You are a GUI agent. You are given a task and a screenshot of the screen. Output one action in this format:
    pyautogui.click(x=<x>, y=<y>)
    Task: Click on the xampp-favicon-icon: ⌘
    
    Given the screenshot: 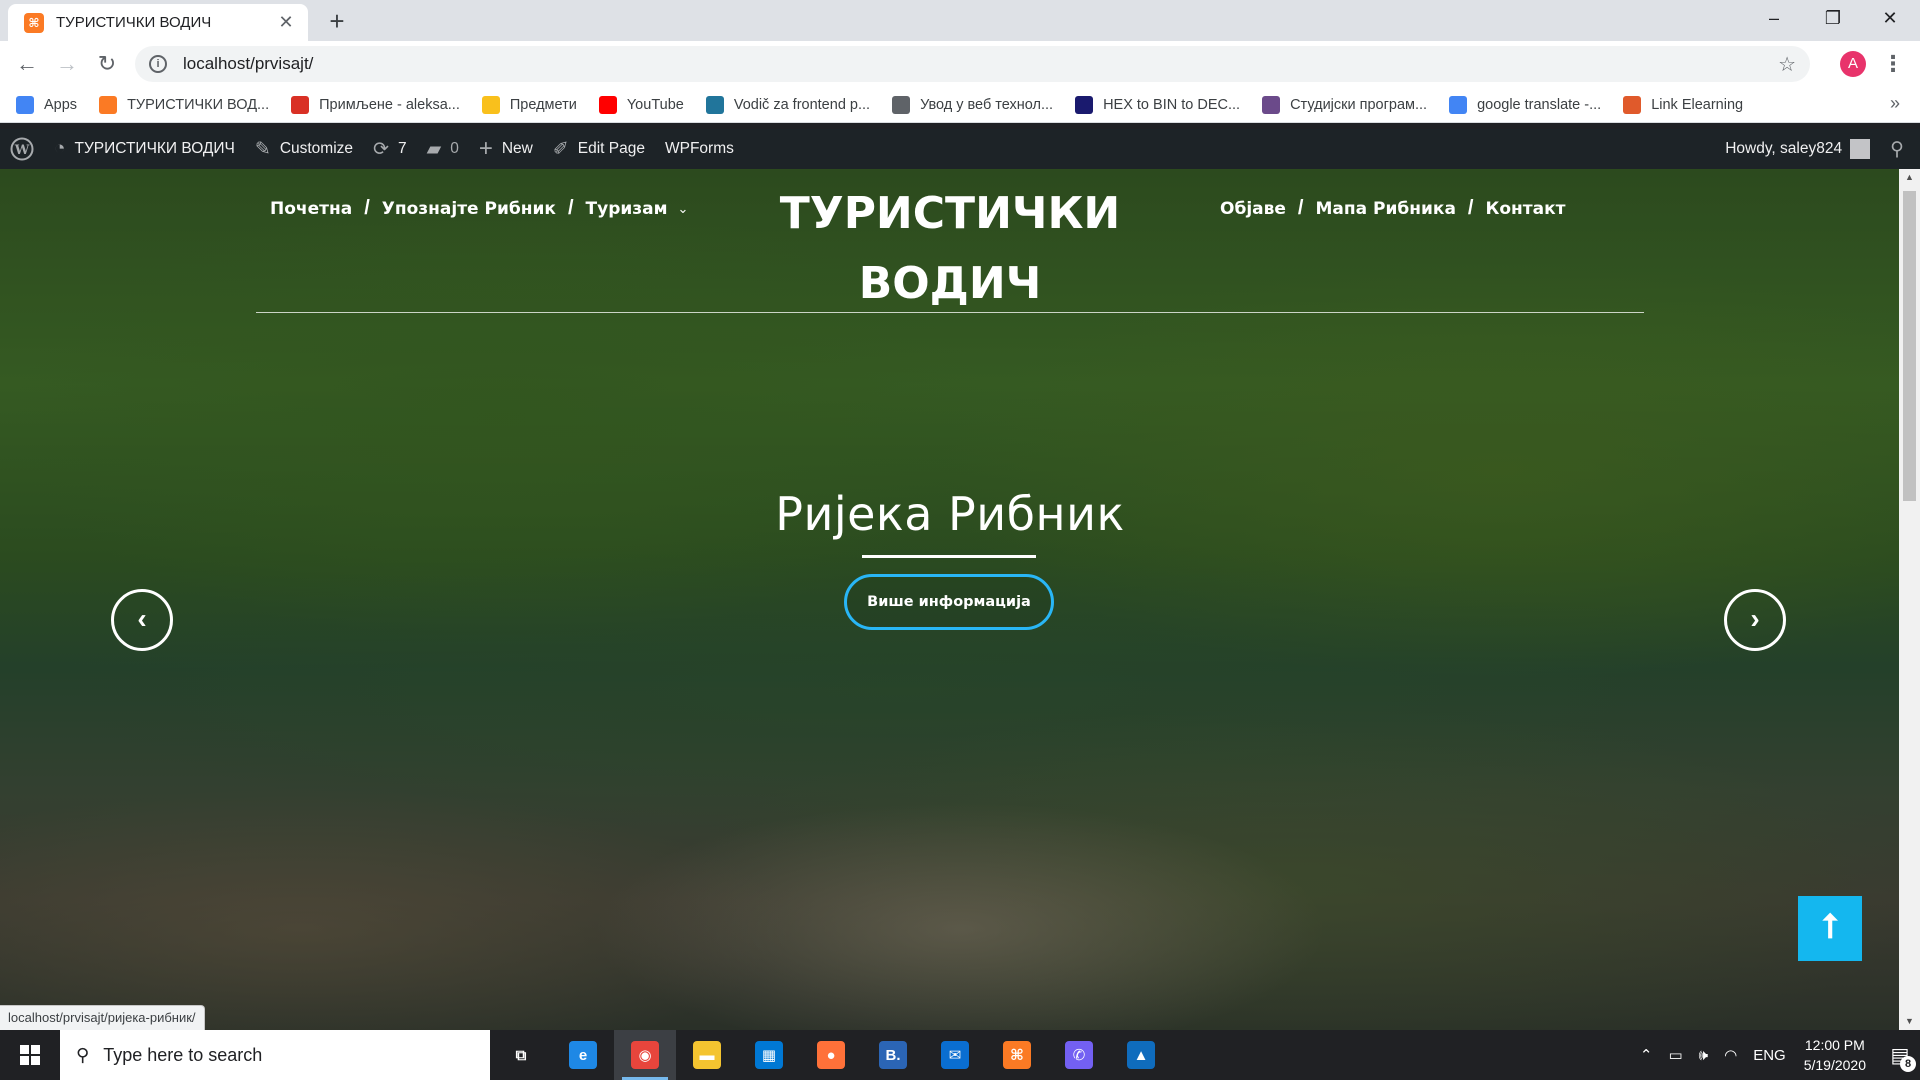 What is the action you would take?
    pyautogui.click(x=34, y=22)
    